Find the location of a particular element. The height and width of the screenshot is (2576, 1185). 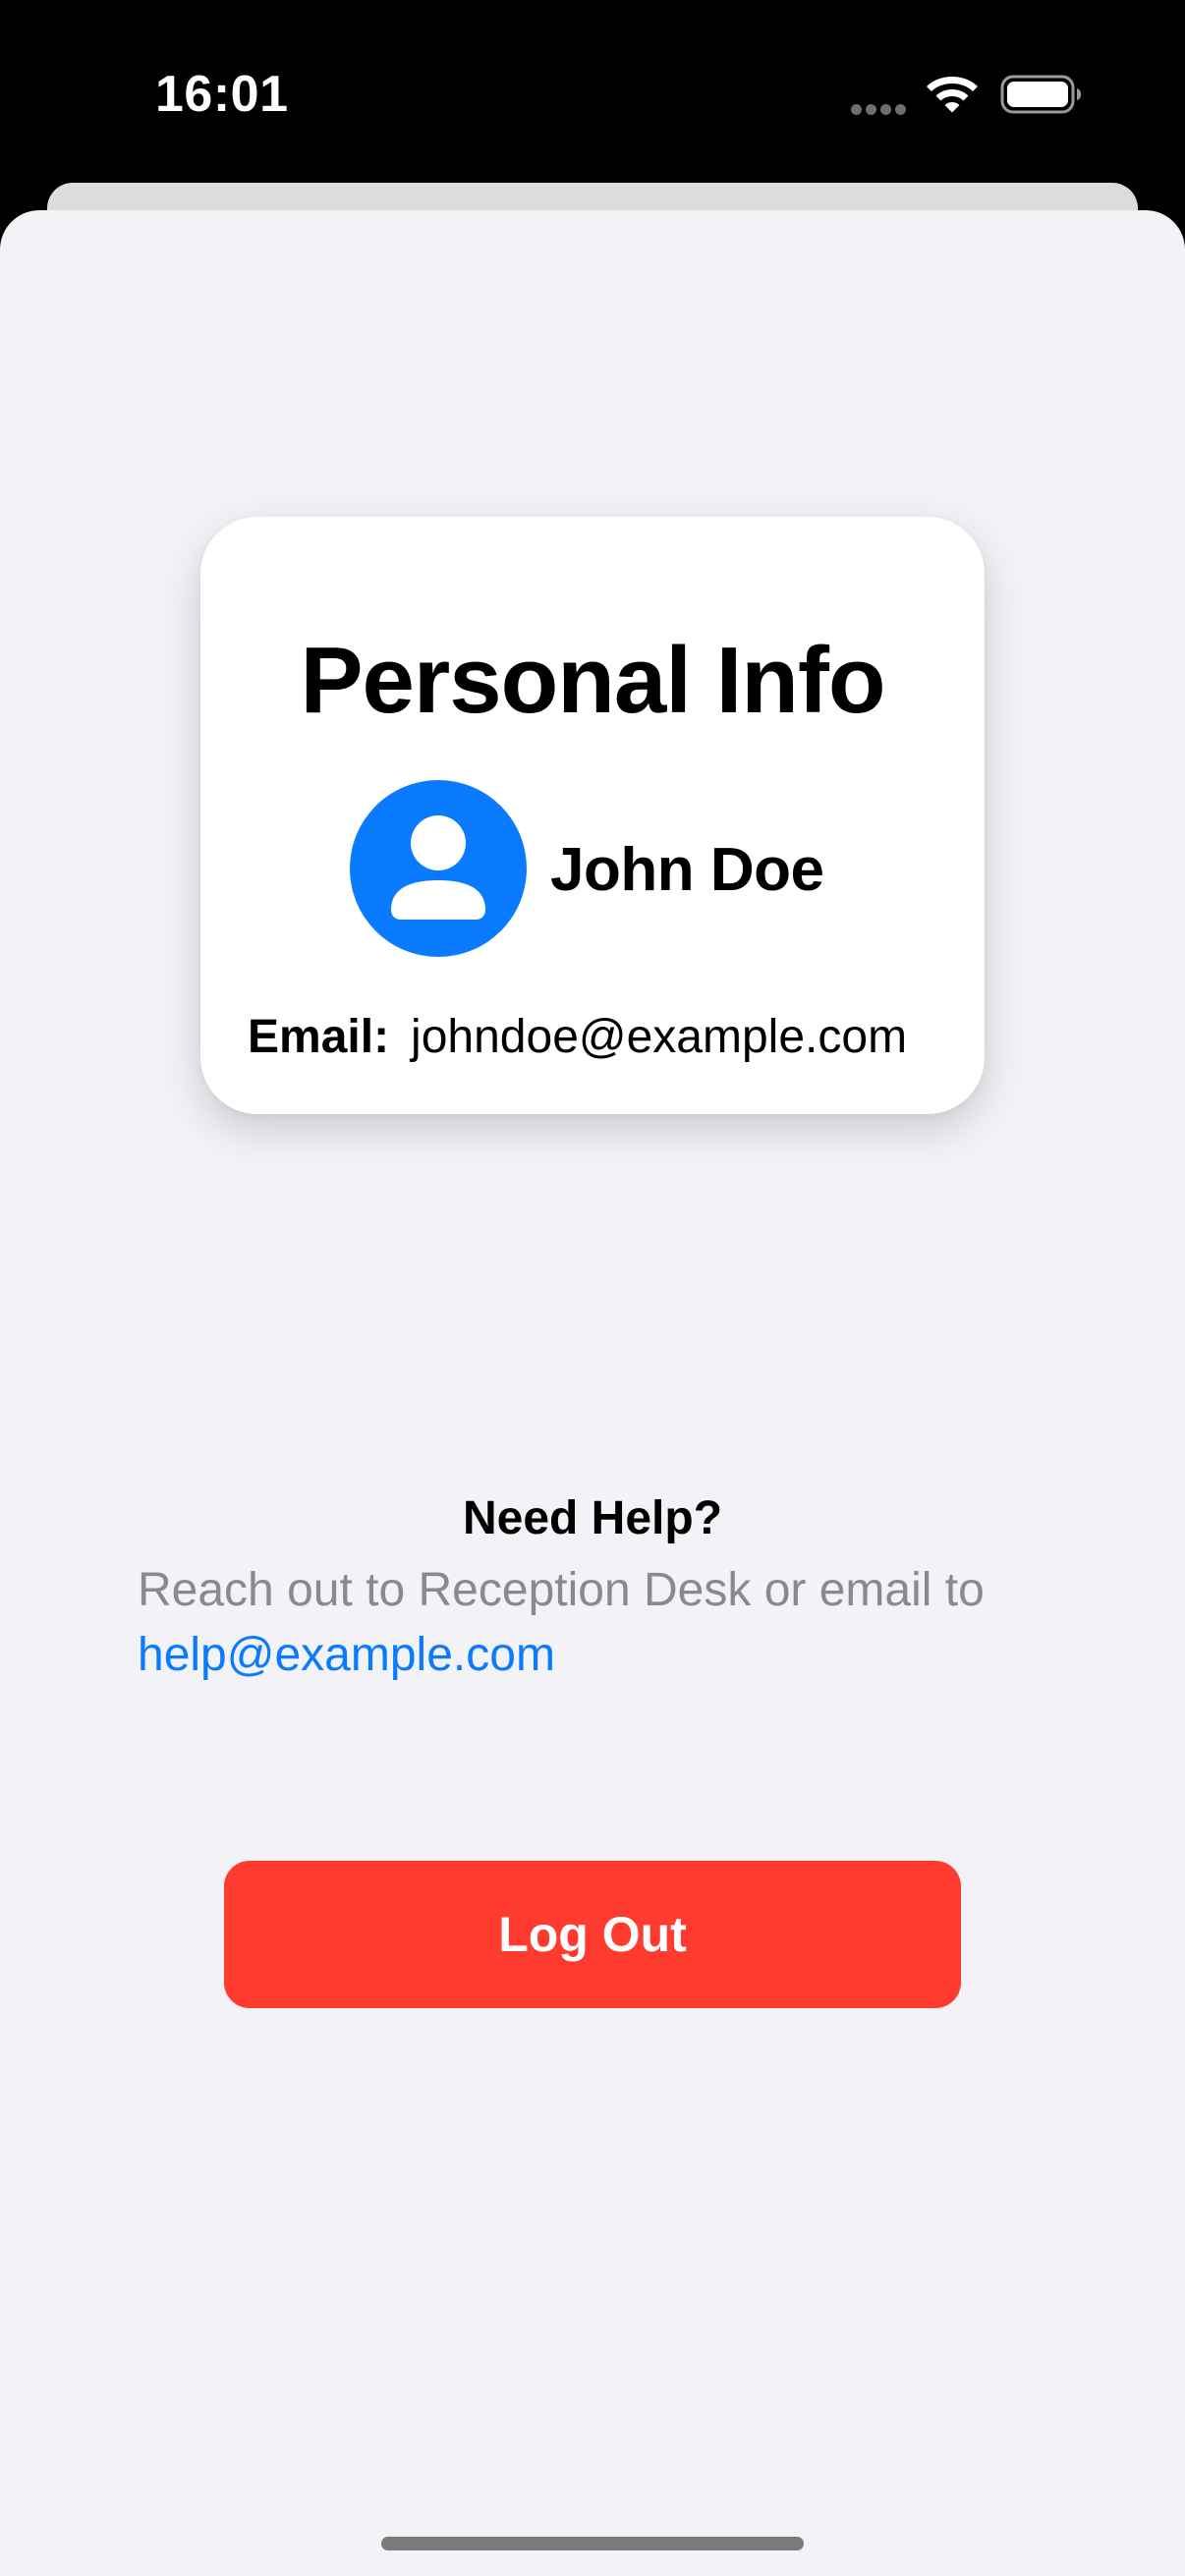

battery-icon is located at coordinates (1041, 94).